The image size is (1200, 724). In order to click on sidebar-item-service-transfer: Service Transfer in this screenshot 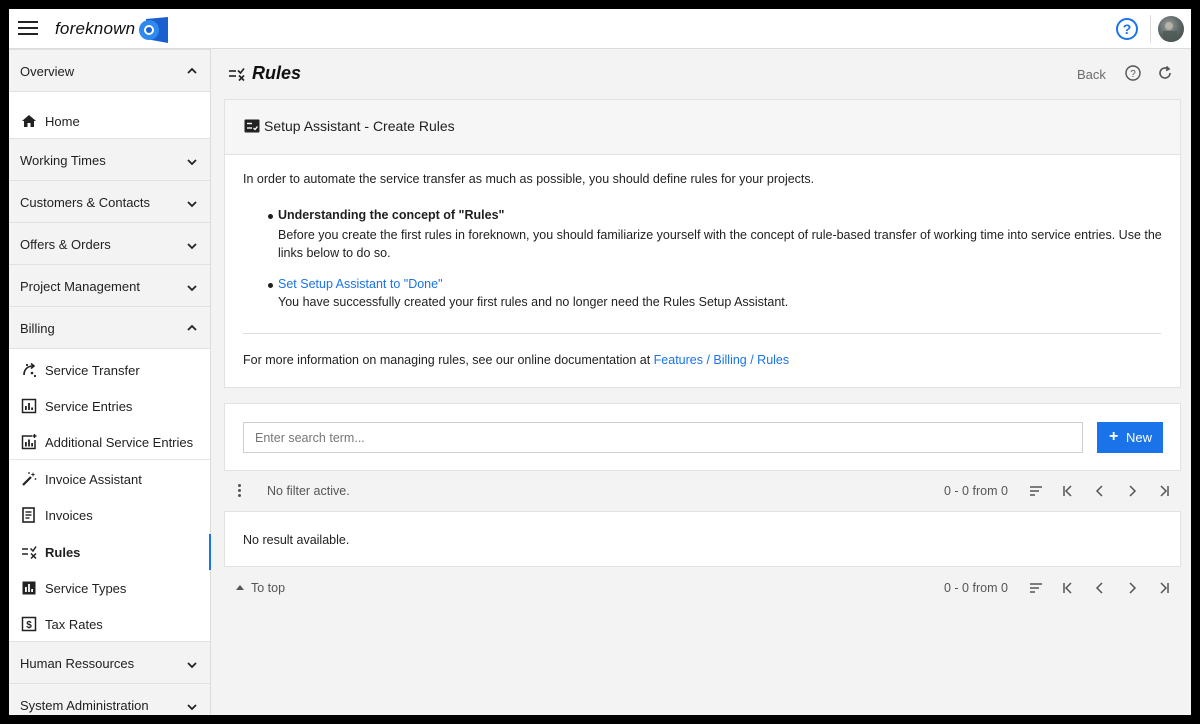, I will do `click(109, 370)`.